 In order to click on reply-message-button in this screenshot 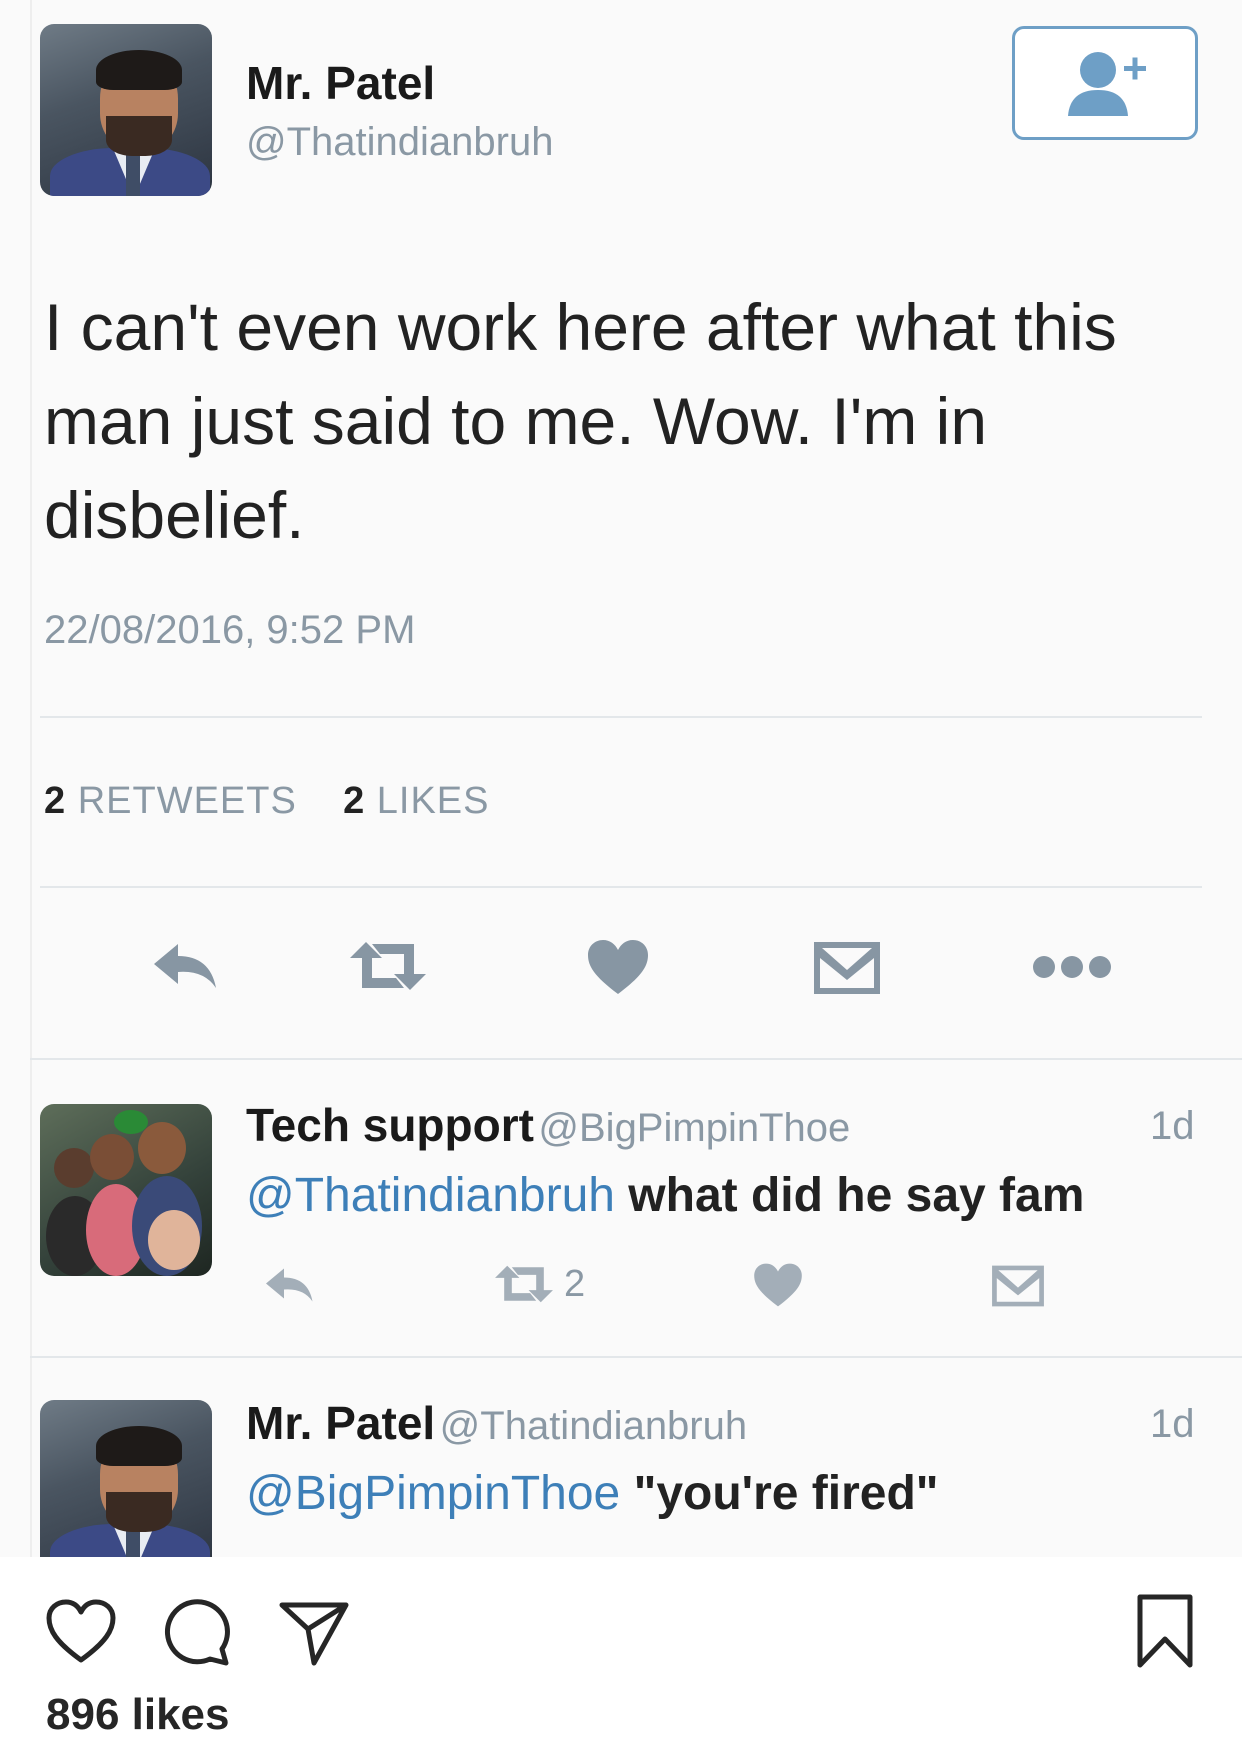, I will do `click(1018, 1286)`.